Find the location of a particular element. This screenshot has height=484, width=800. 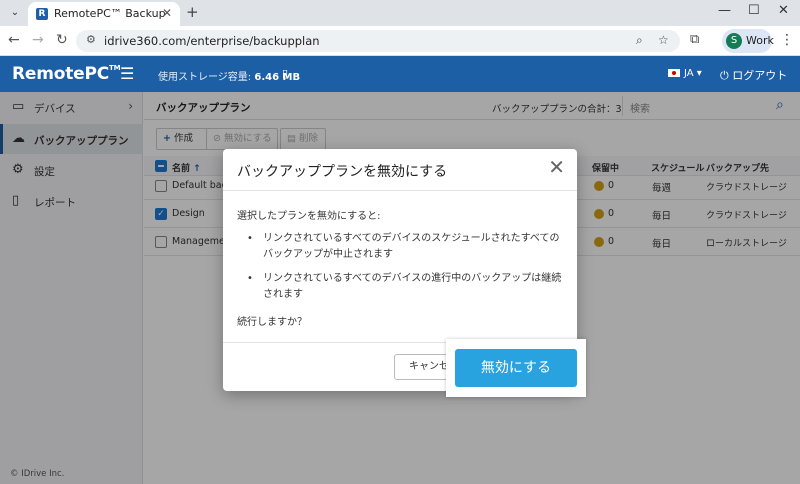

logout-button: ⏻ ログアウト is located at coordinates (753, 75).